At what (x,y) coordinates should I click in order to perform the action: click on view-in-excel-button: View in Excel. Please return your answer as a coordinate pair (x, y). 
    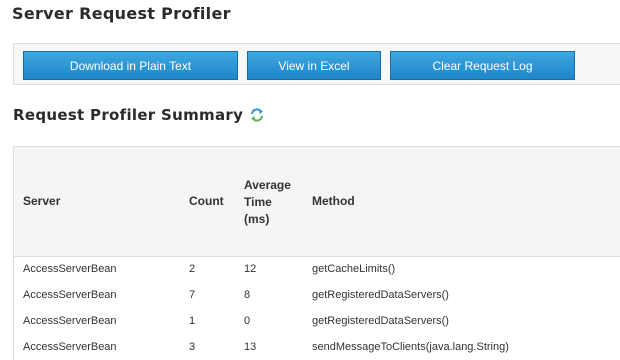
    Looking at the image, I should click on (314, 65).